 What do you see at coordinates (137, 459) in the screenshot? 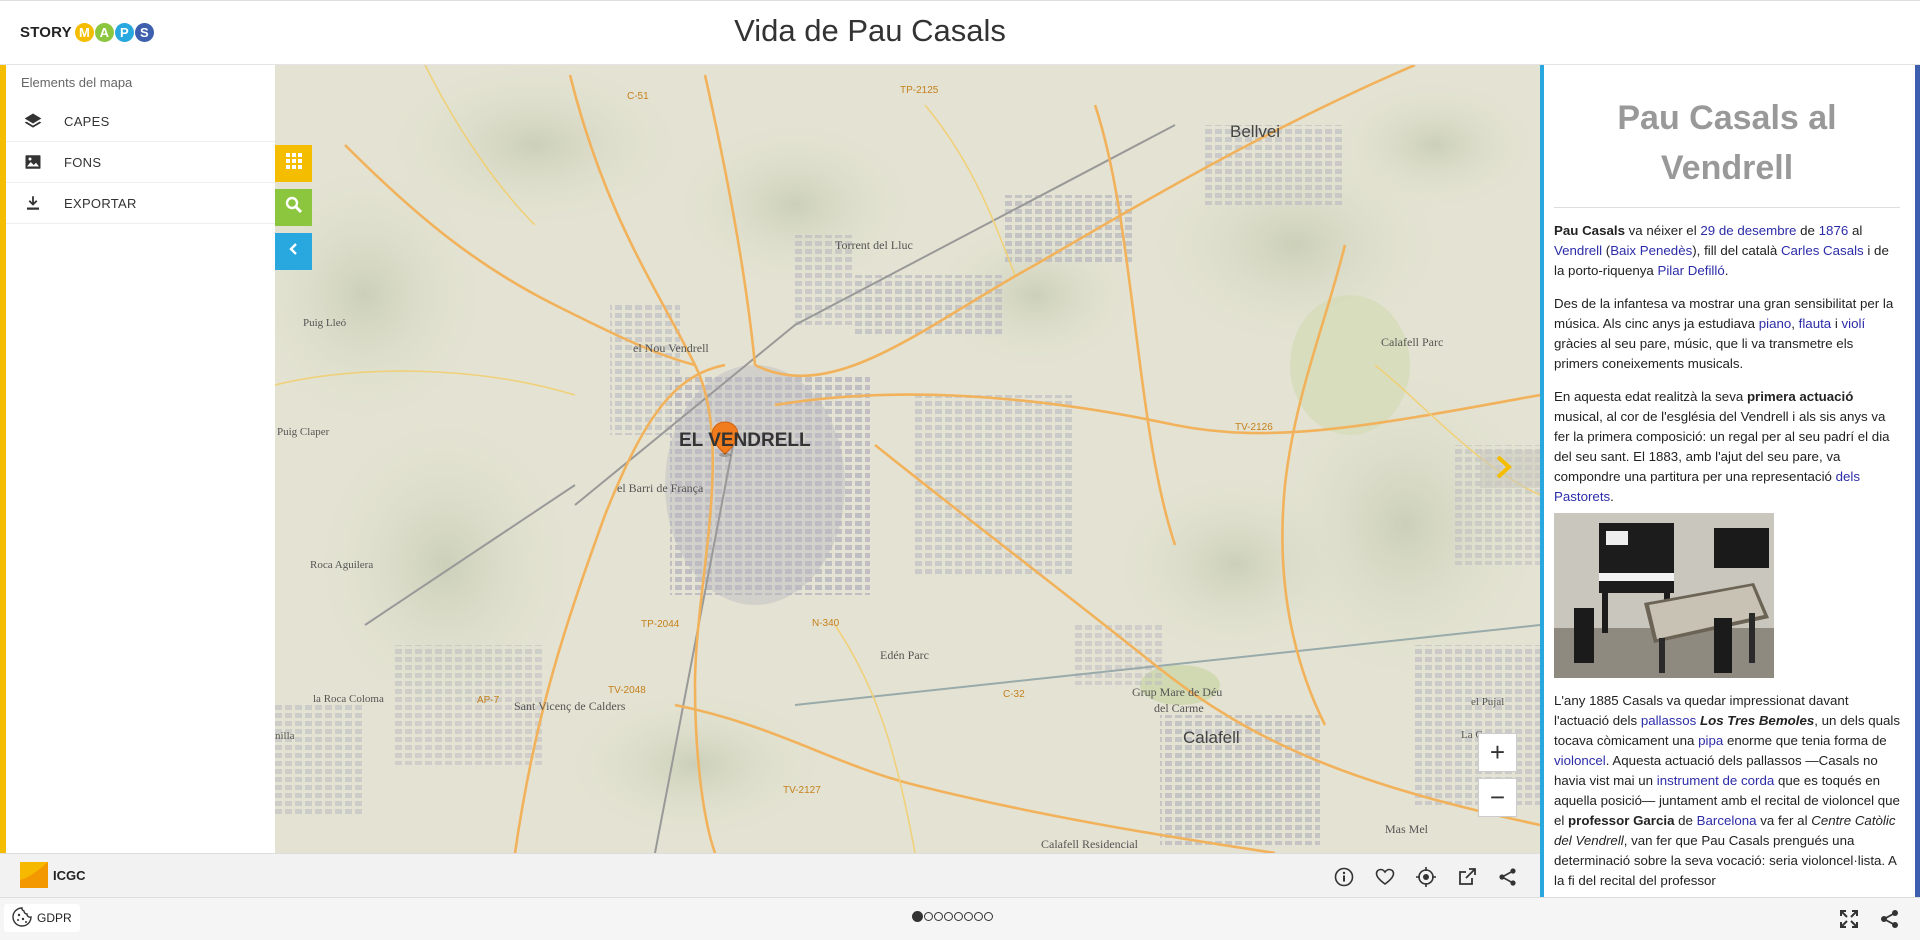
I see `map-elements-sidebar: Elements del mapa CAPES FONS EXPORTAR` at bounding box center [137, 459].